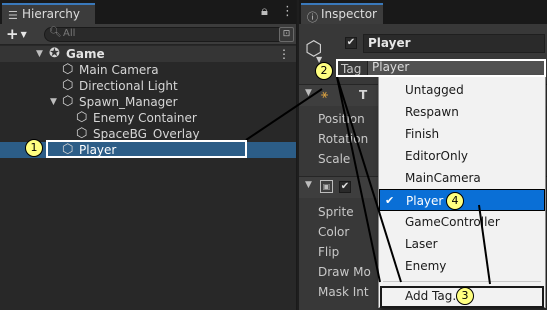  What do you see at coordinates (363, 95) in the screenshot?
I see `transform-title: T` at bounding box center [363, 95].